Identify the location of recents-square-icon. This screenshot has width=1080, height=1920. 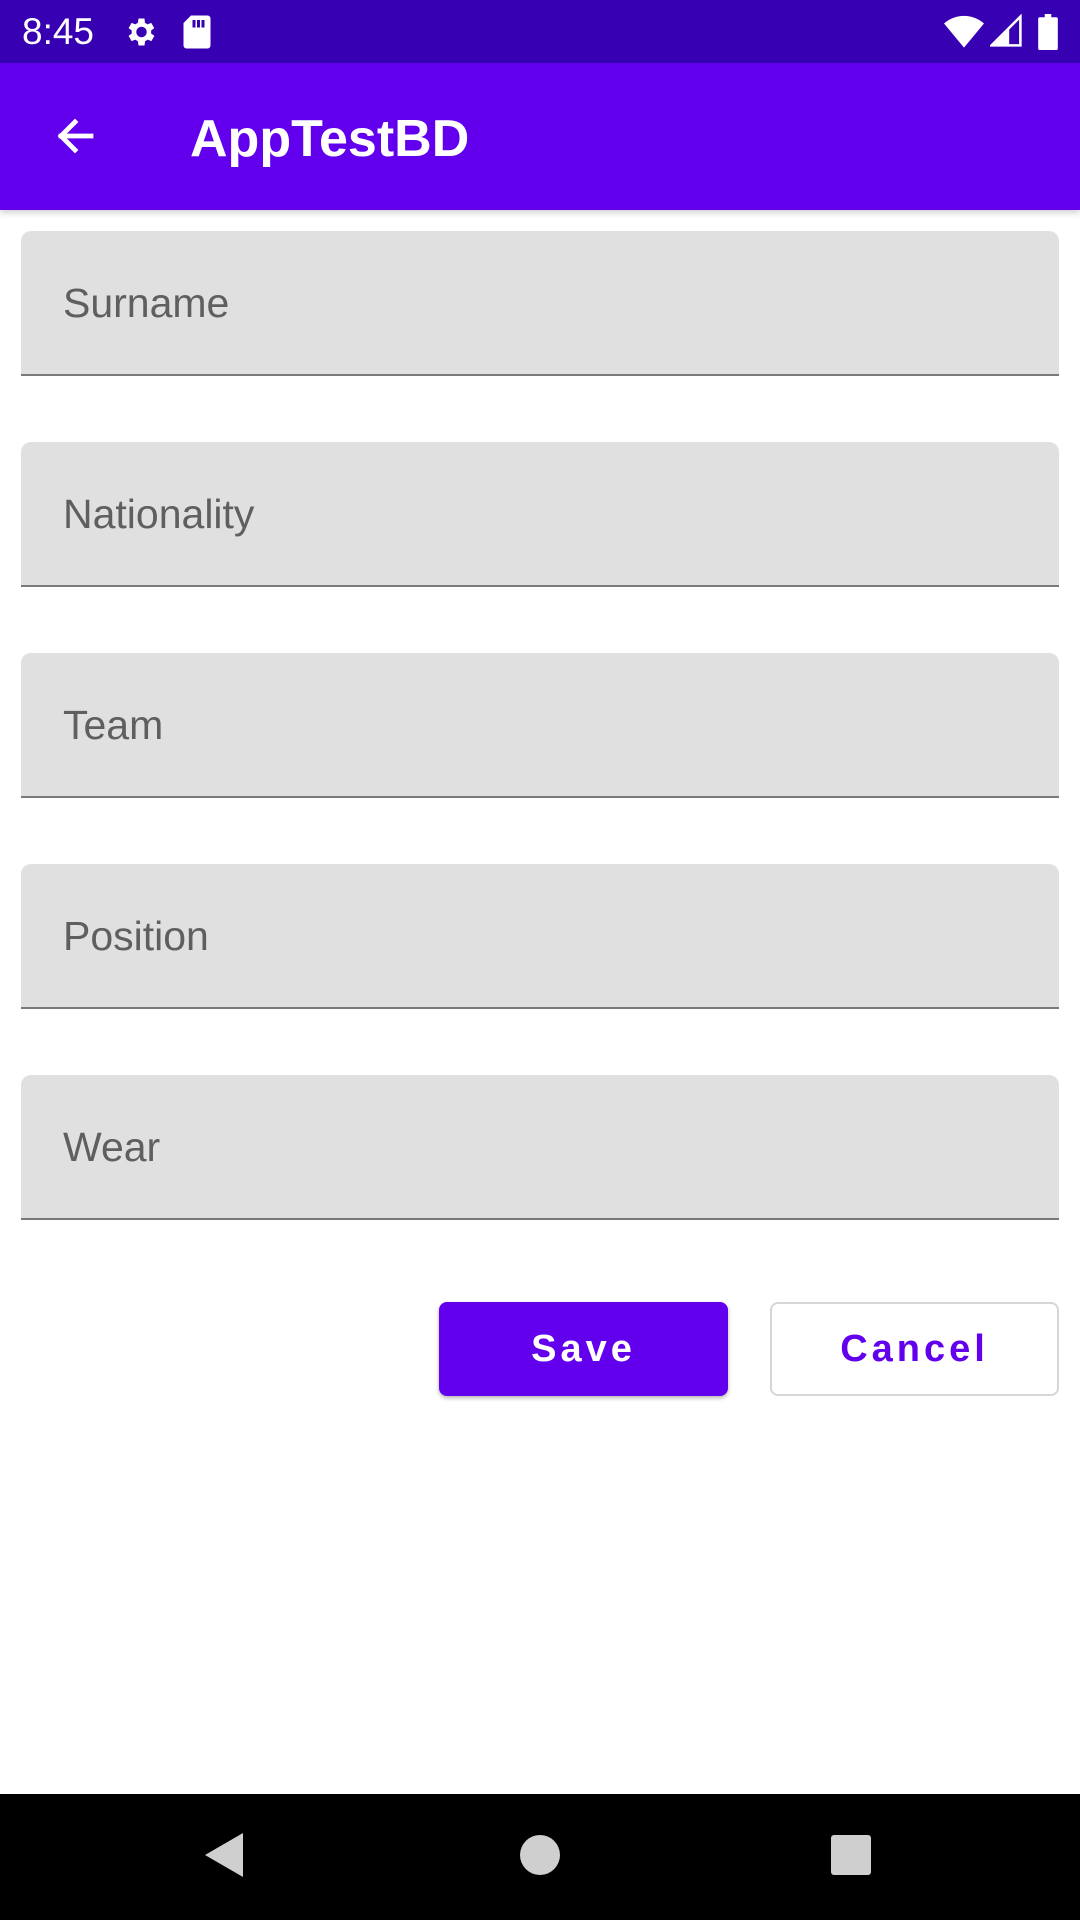
(851, 1857).